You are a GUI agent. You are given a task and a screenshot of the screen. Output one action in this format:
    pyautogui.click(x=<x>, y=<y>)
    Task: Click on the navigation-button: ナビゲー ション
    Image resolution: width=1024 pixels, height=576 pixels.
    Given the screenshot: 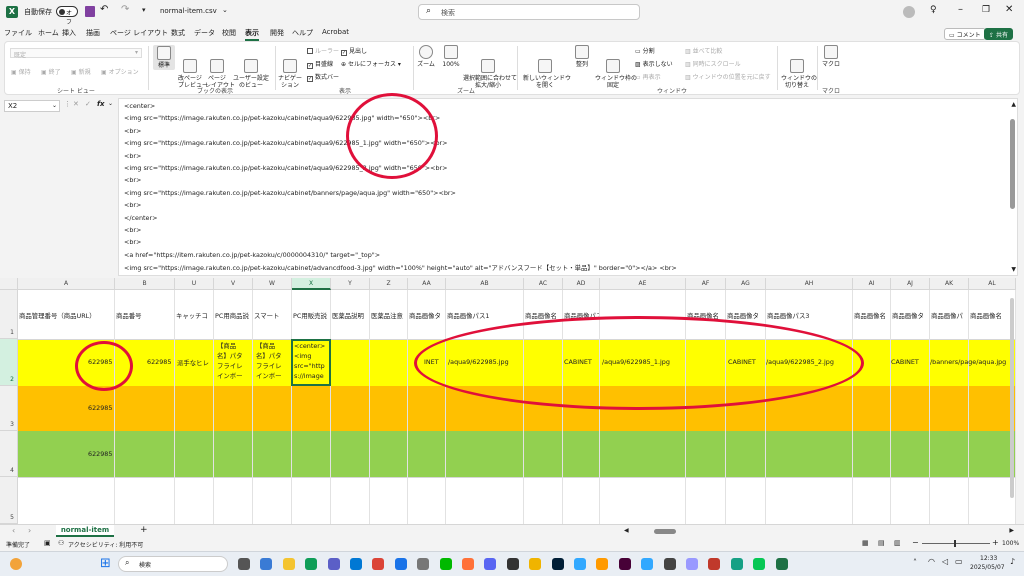 What is the action you would take?
    pyautogui.click(x=290, y=70)
    